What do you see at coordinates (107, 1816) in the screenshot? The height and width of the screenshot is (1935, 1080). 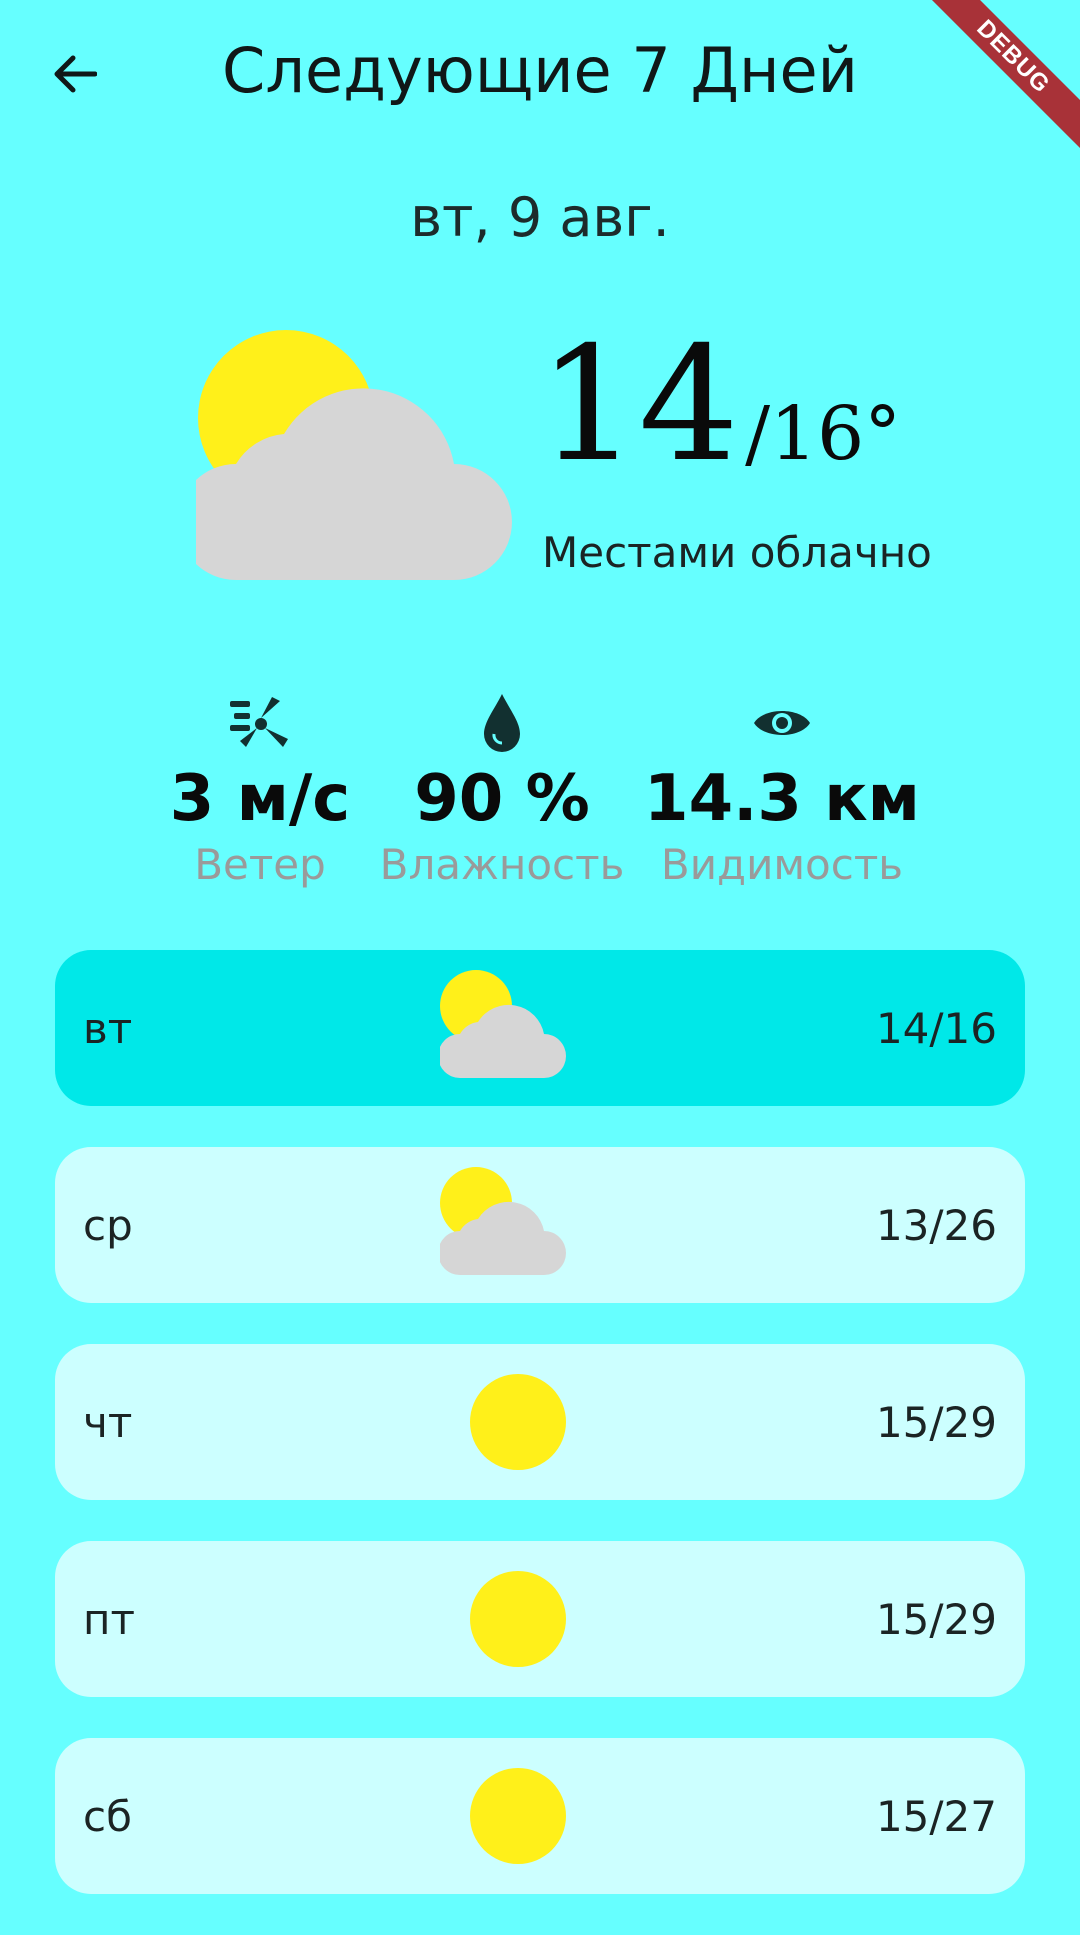 I see `day-name: сб` at bounding box center [107, 1816].